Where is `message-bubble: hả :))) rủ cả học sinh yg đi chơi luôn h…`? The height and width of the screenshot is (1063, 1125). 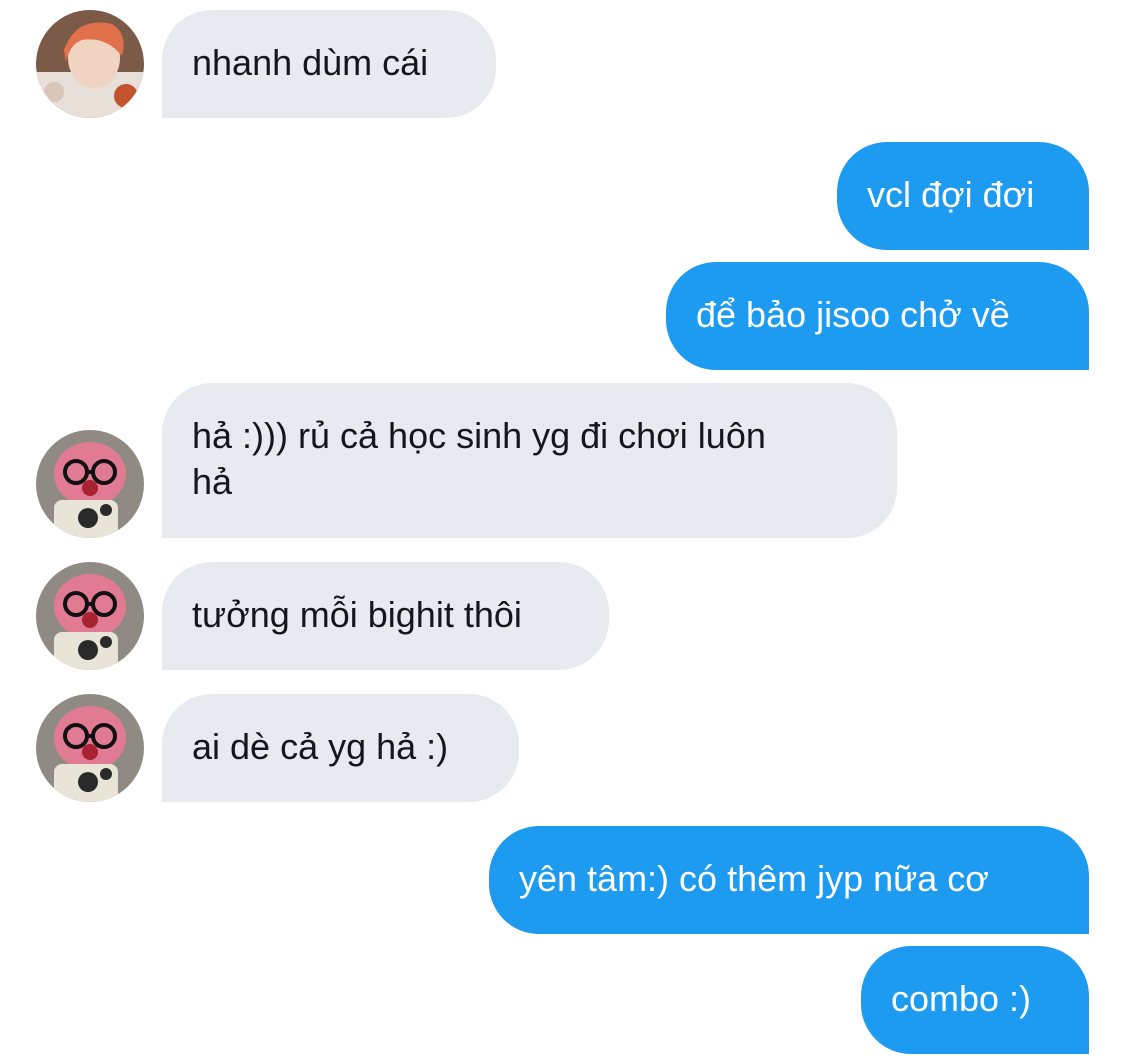
message-bubble: hả :))) rủ cả học sinh yg đi chơi luôn h… is located at coordinates (529, 460).